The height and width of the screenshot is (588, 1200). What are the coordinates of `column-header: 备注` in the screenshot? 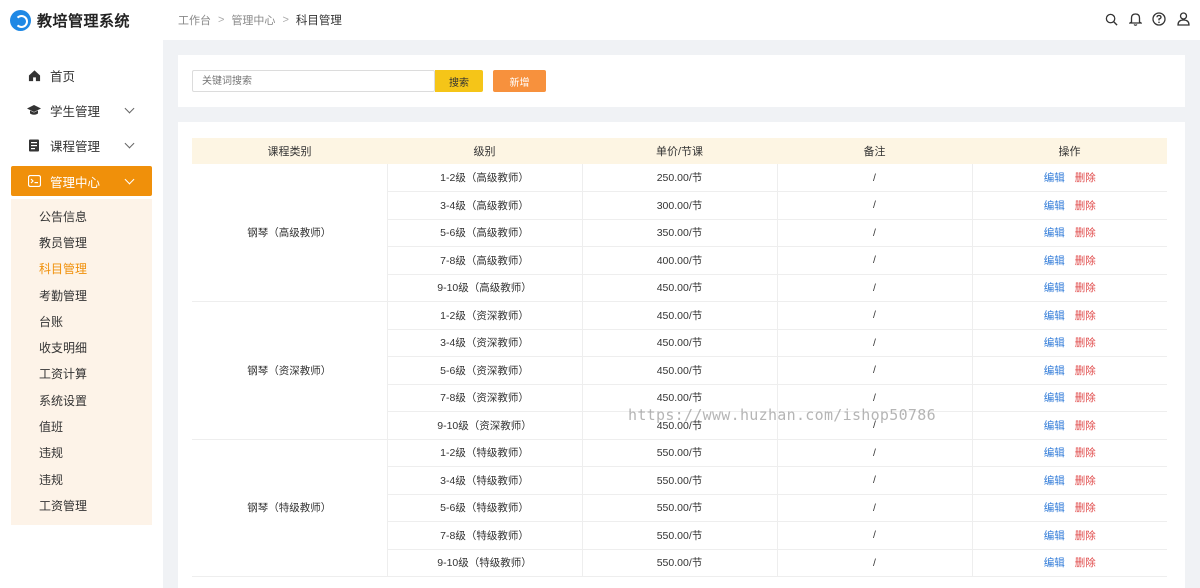 It's located at (874, 151).